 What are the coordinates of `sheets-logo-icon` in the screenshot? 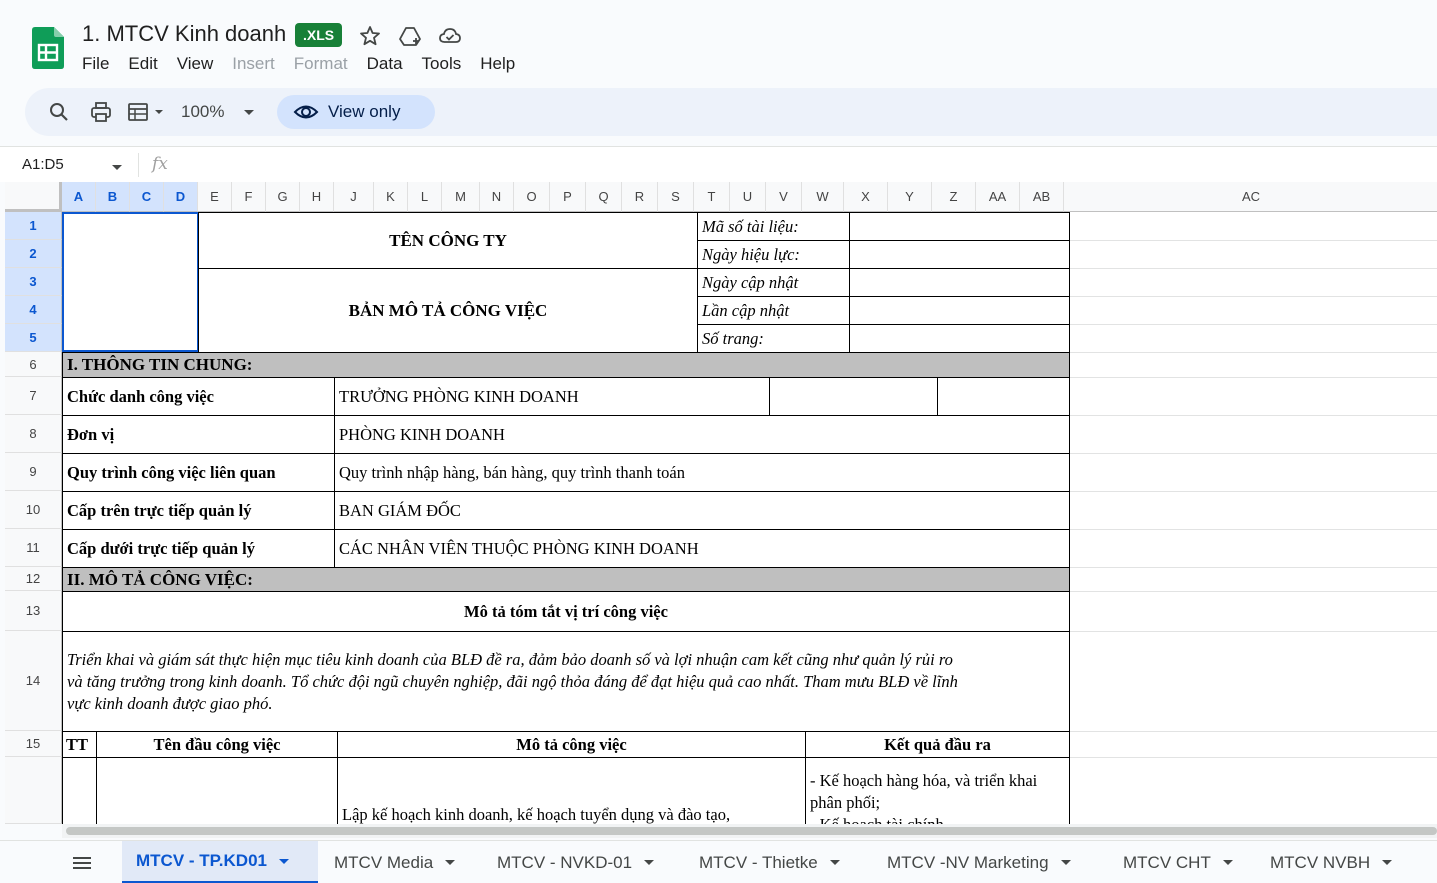 It's located at (48, 48).